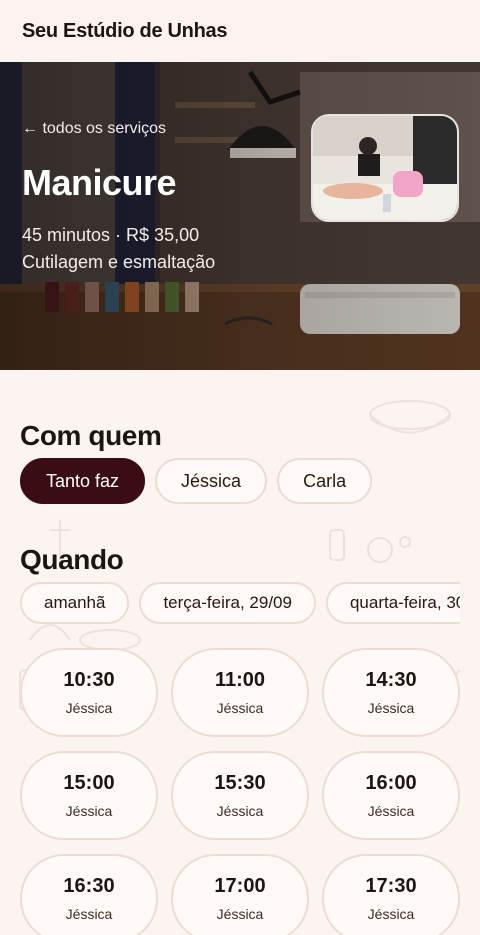  What do you see at coordinates (240, 680) in the screenshot?
I see `slot-time: 11:00` at bounding box center [240, 680].